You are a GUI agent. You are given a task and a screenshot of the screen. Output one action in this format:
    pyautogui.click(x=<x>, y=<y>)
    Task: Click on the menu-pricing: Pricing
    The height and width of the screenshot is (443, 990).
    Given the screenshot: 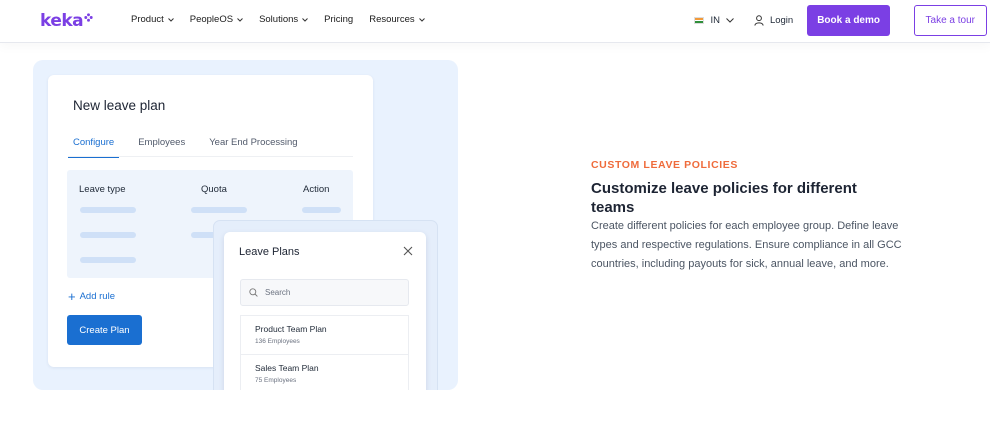 What is the action you would take?
    pyautogui.click(x=338, y=19)
    